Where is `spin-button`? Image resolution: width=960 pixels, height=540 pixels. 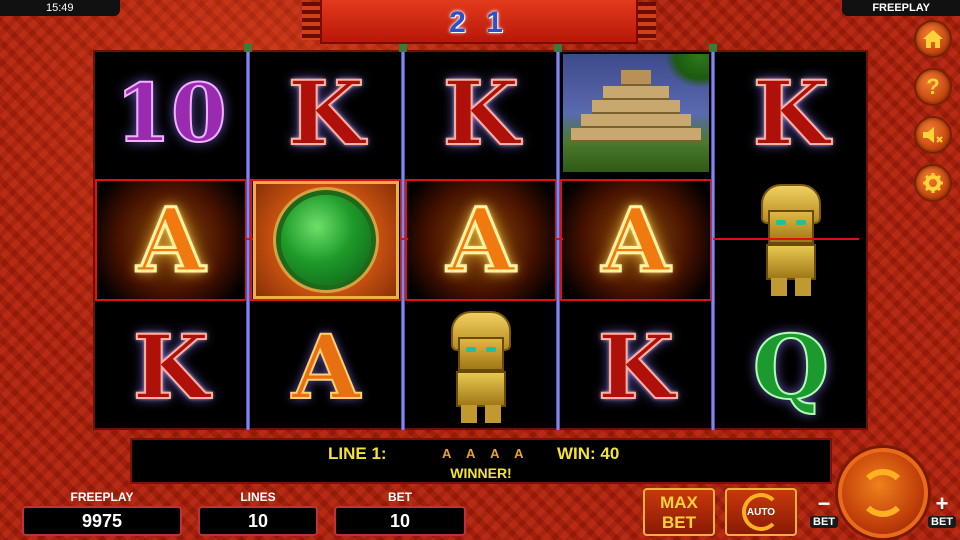 spin-button is located at coordinates (883, 493).